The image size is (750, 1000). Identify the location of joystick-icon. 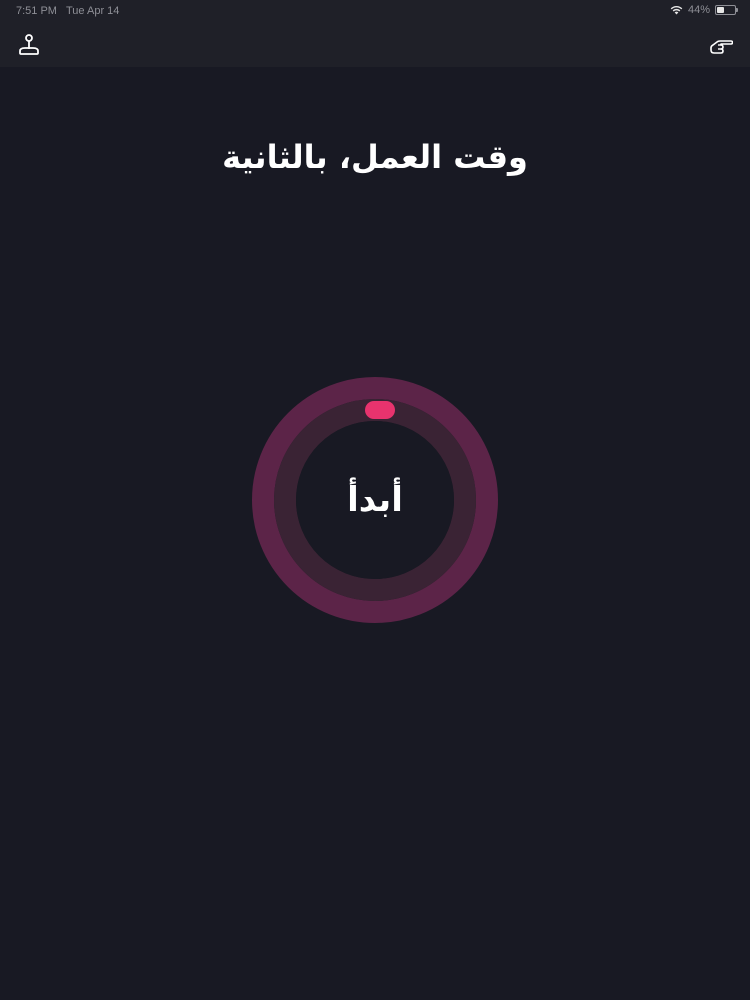
(29, 44).